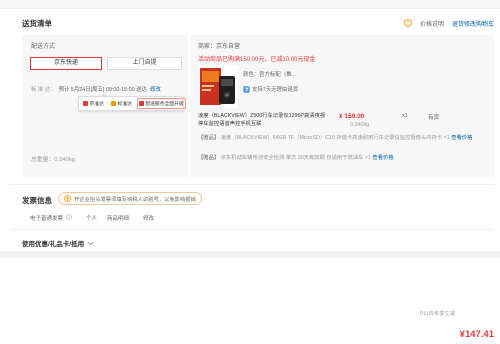  I want to click on total-weight: 总重量：0.340kg, so click(53, 158).